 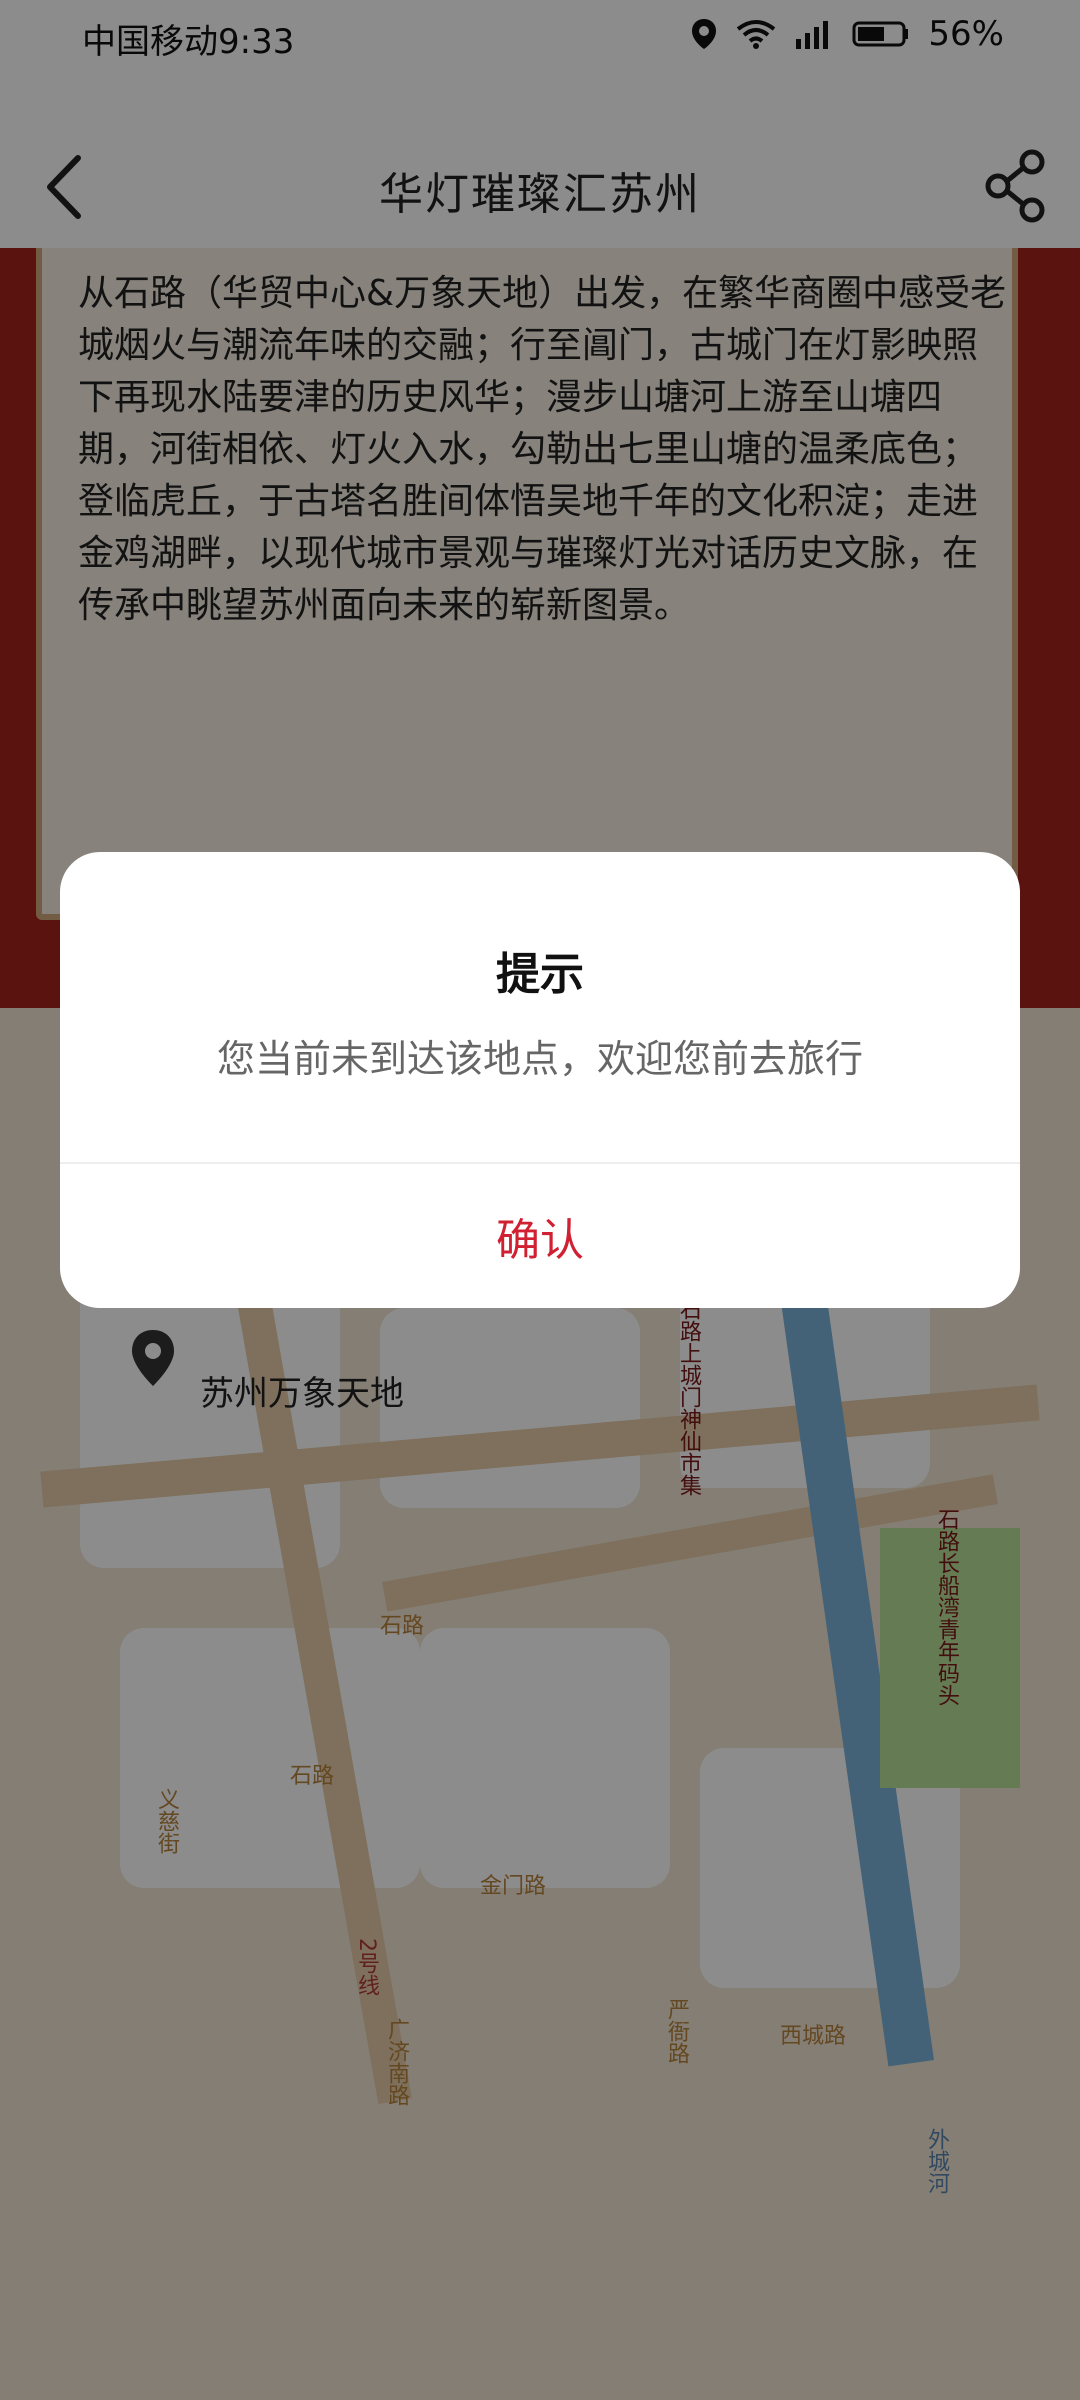 What do you see at coordinates (540, 970) in the screenshot?
I see `dialog-title: 提示` at bounding box center [540, 970].